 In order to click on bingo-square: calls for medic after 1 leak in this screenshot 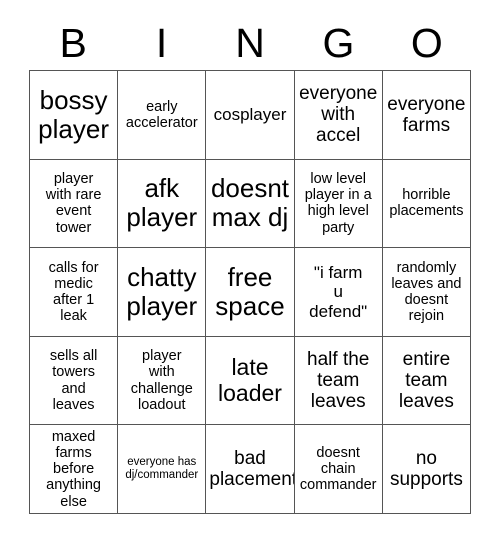, I will do `click(74, 292)`.